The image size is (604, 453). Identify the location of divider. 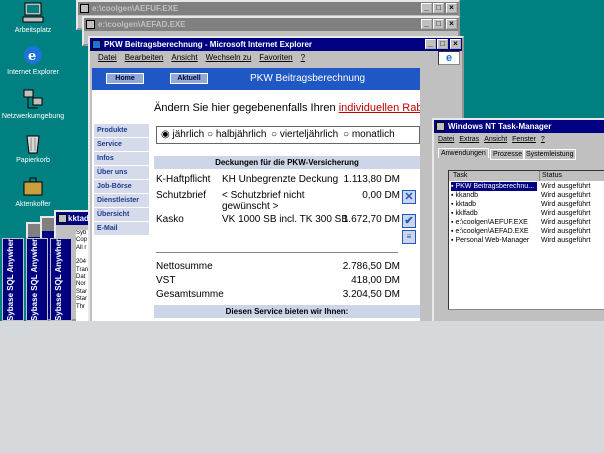
(277, 252).